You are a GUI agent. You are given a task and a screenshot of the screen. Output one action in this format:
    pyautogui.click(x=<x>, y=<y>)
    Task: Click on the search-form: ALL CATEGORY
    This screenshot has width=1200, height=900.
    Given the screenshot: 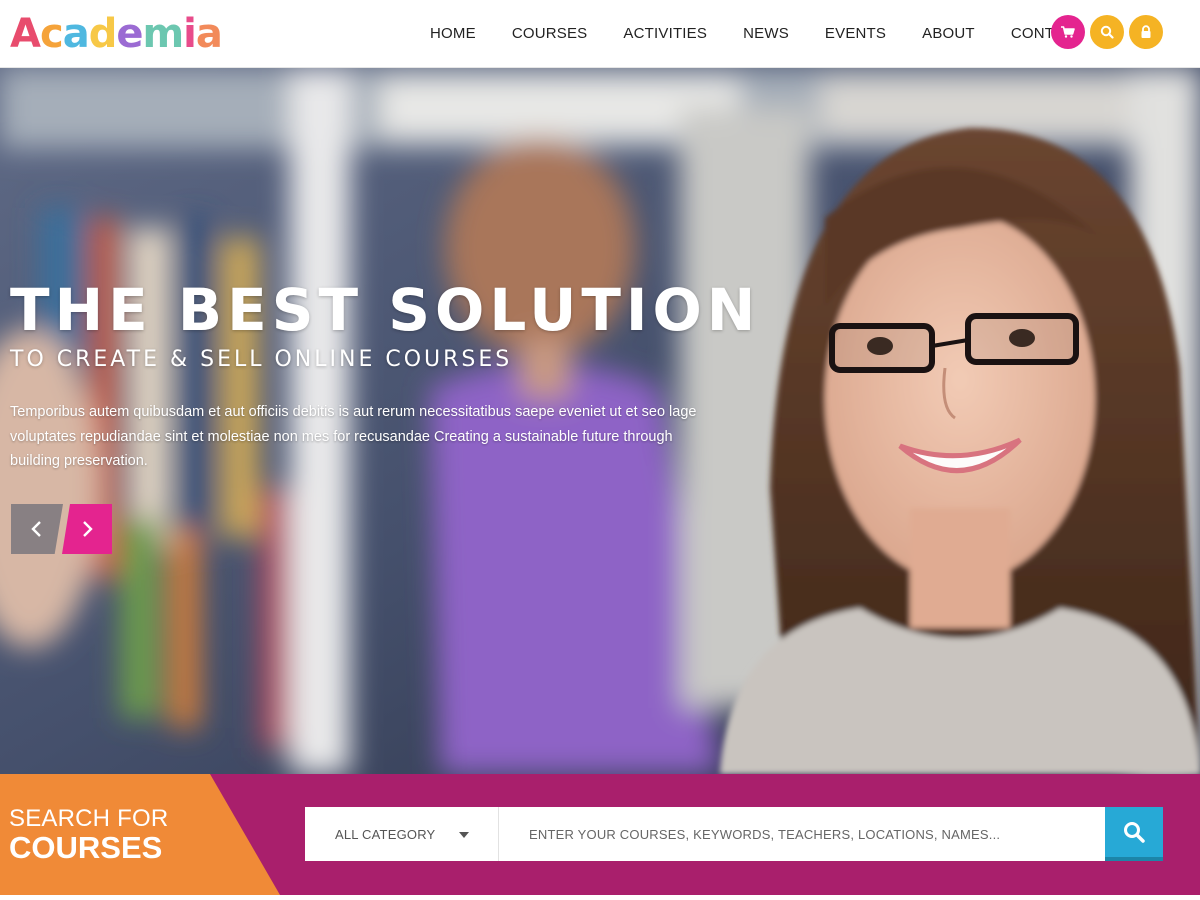 What is the action you would take?
    pyautogui.click(x=705, y=834)
    